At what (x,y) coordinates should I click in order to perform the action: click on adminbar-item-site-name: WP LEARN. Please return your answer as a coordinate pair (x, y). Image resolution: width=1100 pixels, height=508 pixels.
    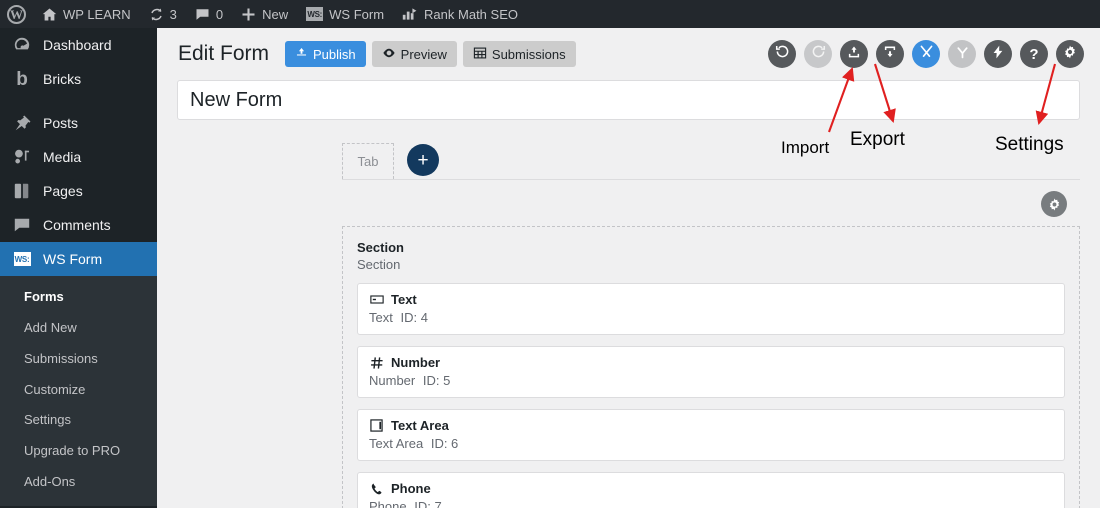
    Looking at the image, I should click on (86, 14).